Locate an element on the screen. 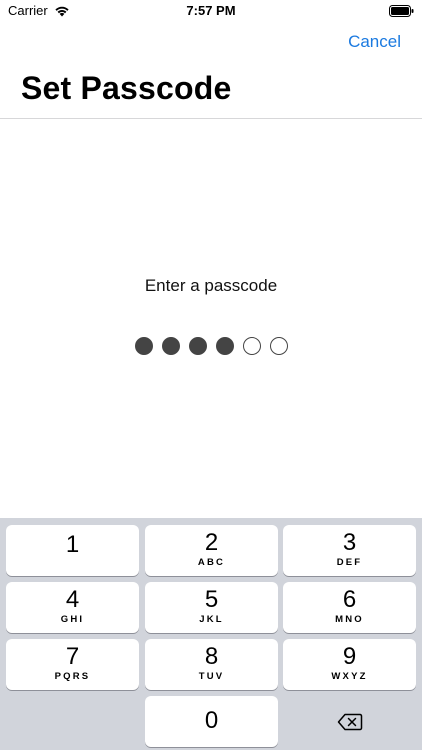  status-time: 7:57 PM is located at coordinates (211, 10).